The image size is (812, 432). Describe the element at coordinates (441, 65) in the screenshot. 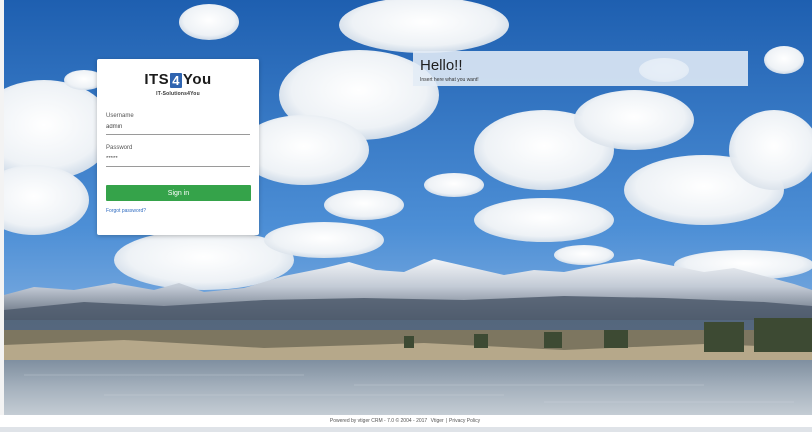

I see `banner-title: Hello!!` at that location.